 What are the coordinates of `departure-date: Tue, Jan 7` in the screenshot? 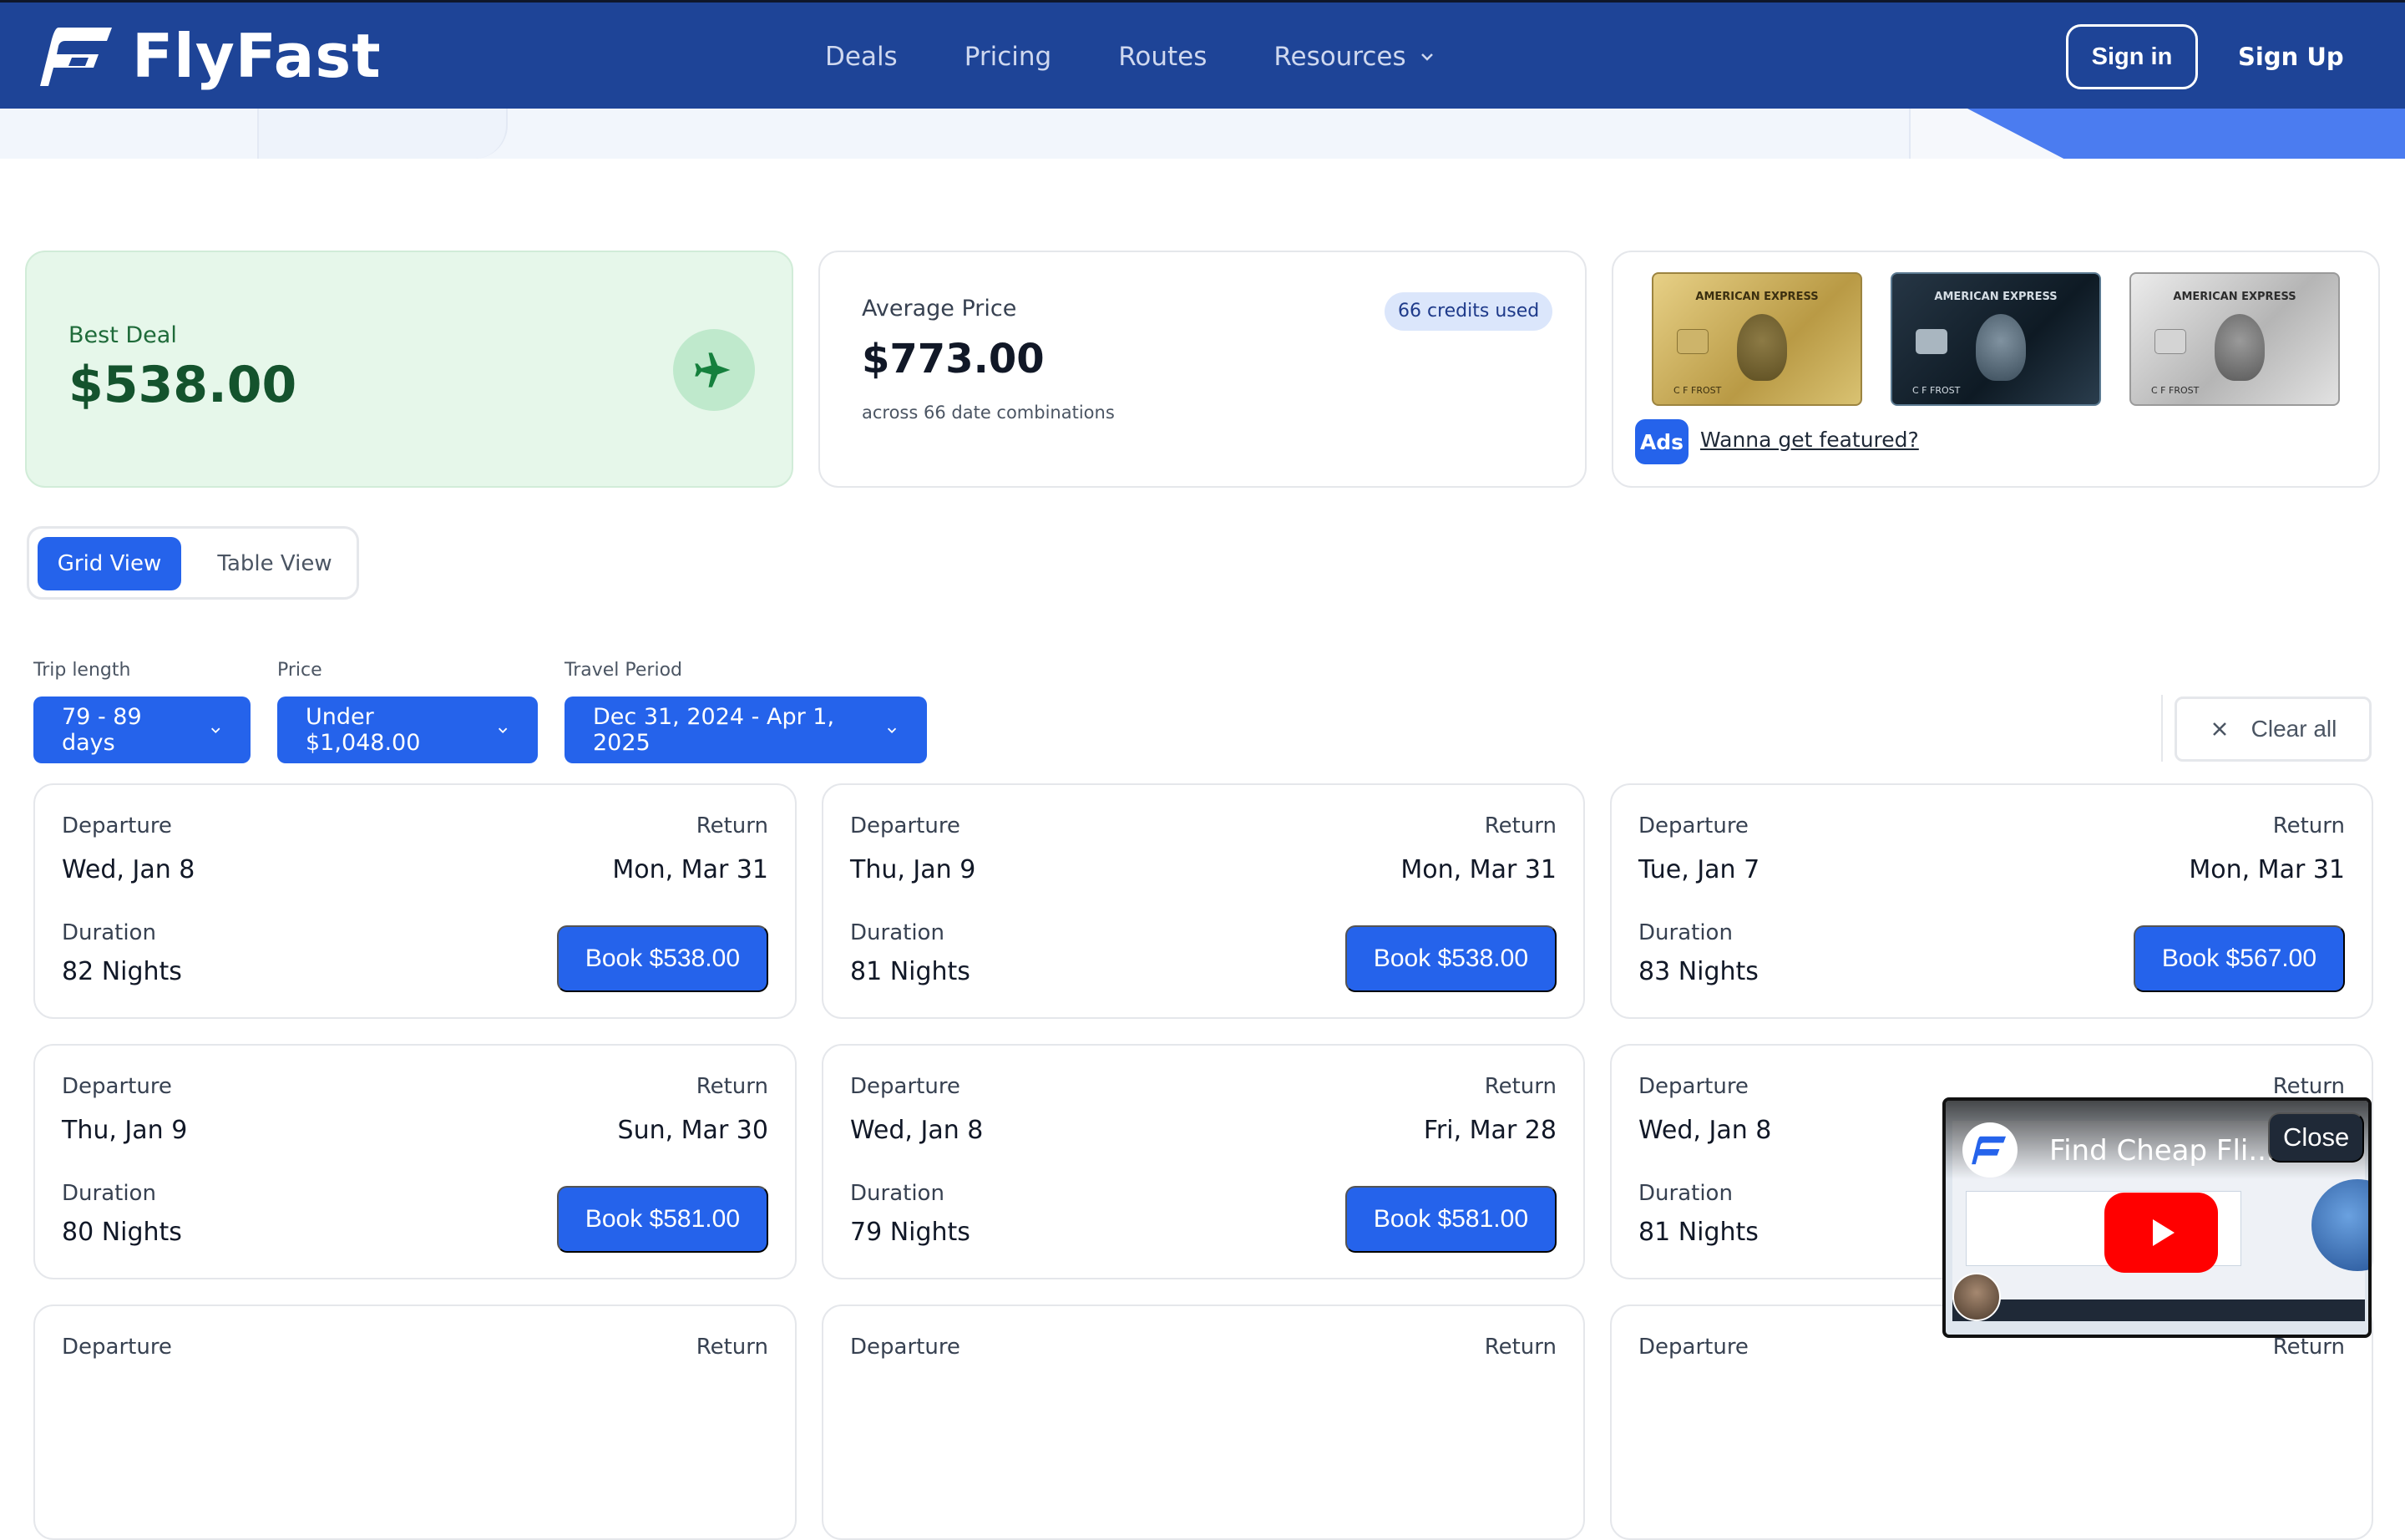 It's located at (1699, 870).